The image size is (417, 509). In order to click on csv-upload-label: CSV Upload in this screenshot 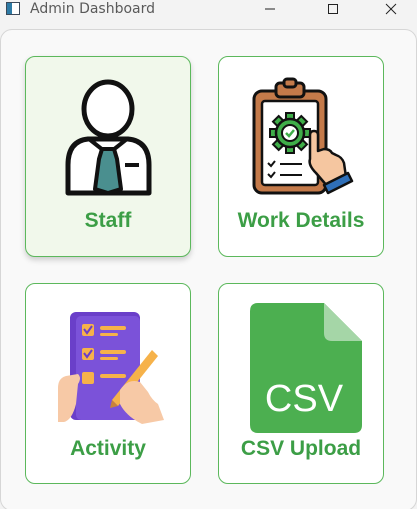, I will do `click(301, 448)`.